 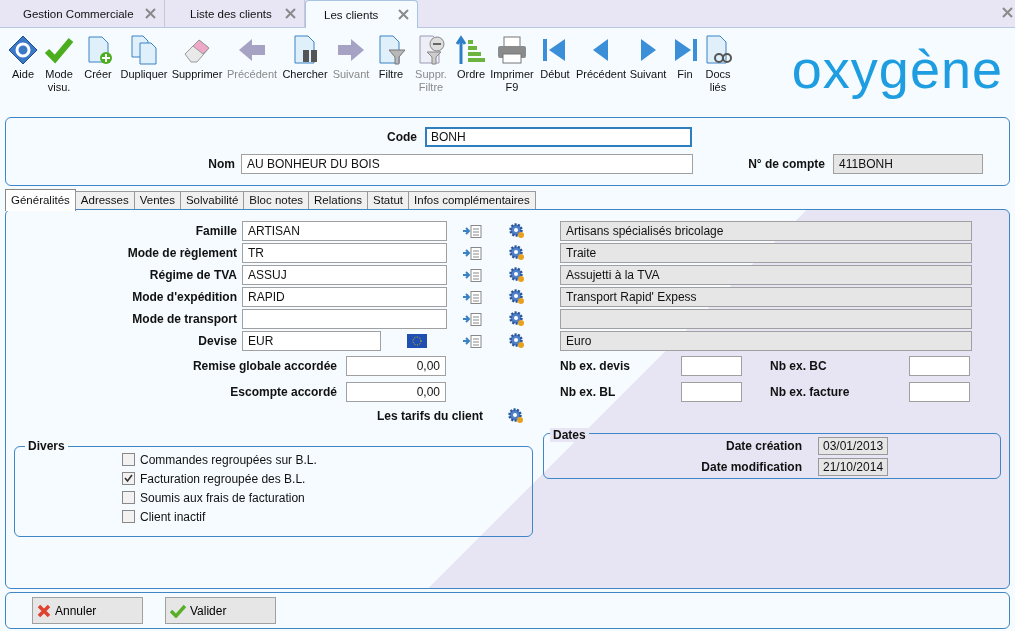 I want to click on field-label: N° de compte, so click(x=786, y=164).